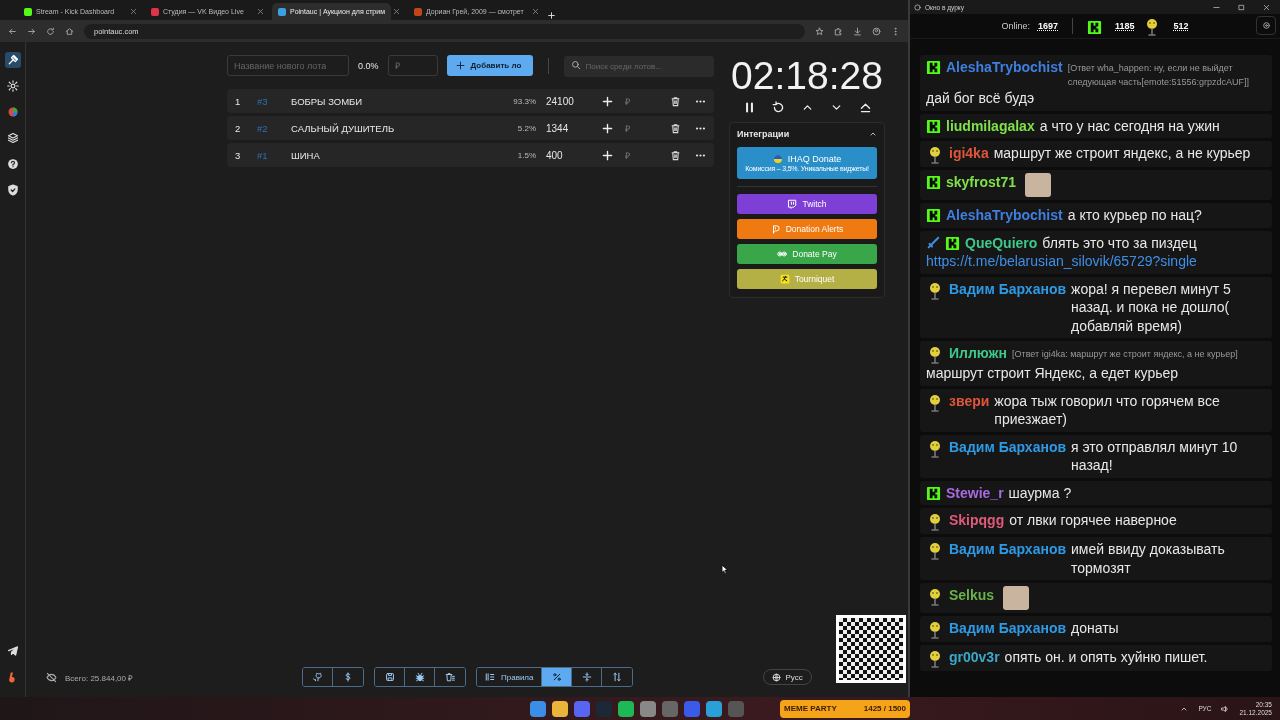 This screenshot has height=720, width=1280. Describe the element at coordinates (288, 65) in the screenshot. I see `lot-name-field: Название нового лота` at that location.